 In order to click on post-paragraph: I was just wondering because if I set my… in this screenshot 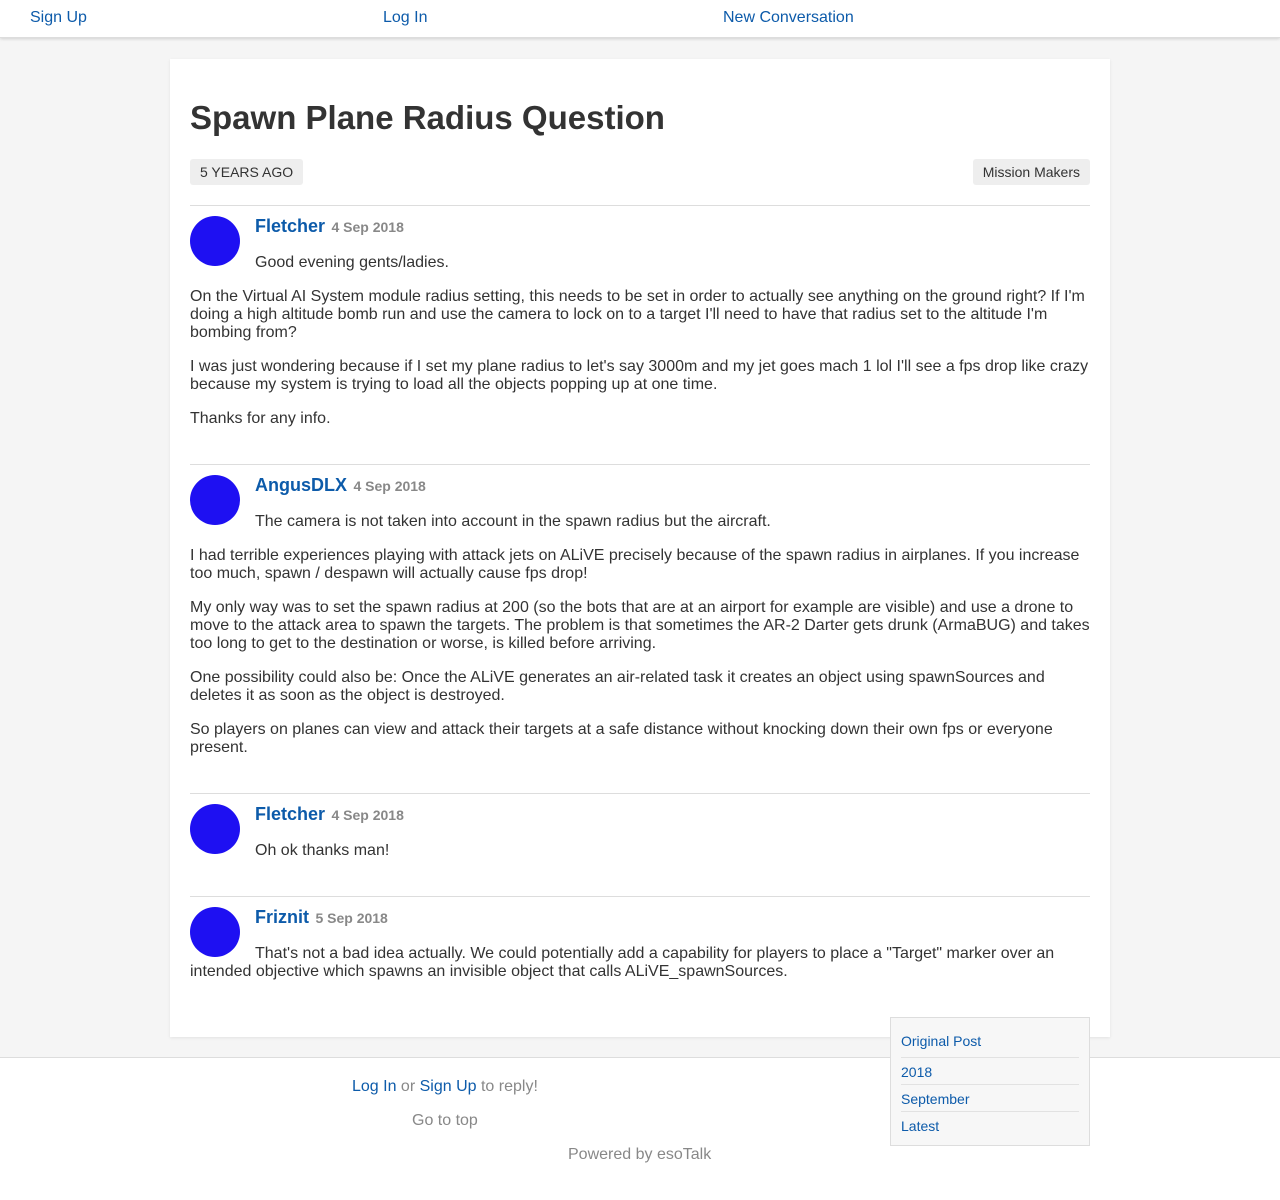, I will do `click(639, 375)`.